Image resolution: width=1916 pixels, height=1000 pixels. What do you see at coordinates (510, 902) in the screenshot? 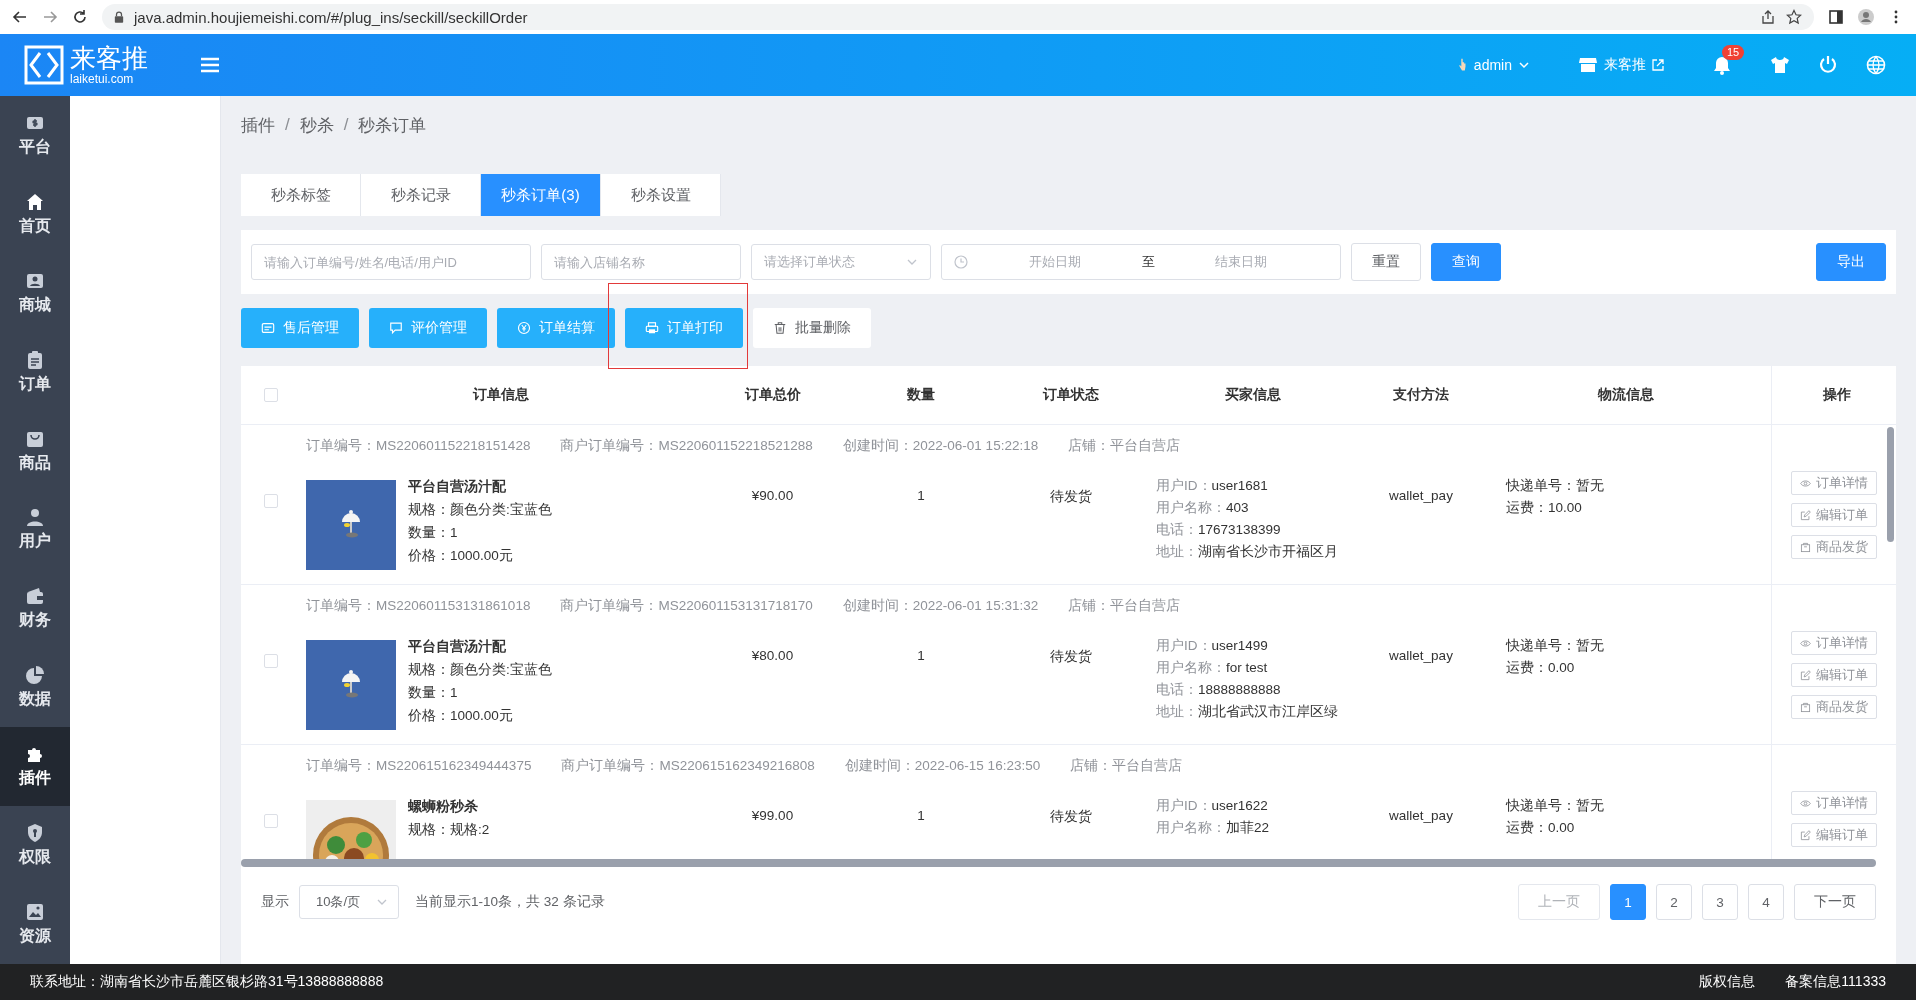
I see `record-summary: 当前显示1-10条，共 32 条记录` at bounding box center [510, 902].